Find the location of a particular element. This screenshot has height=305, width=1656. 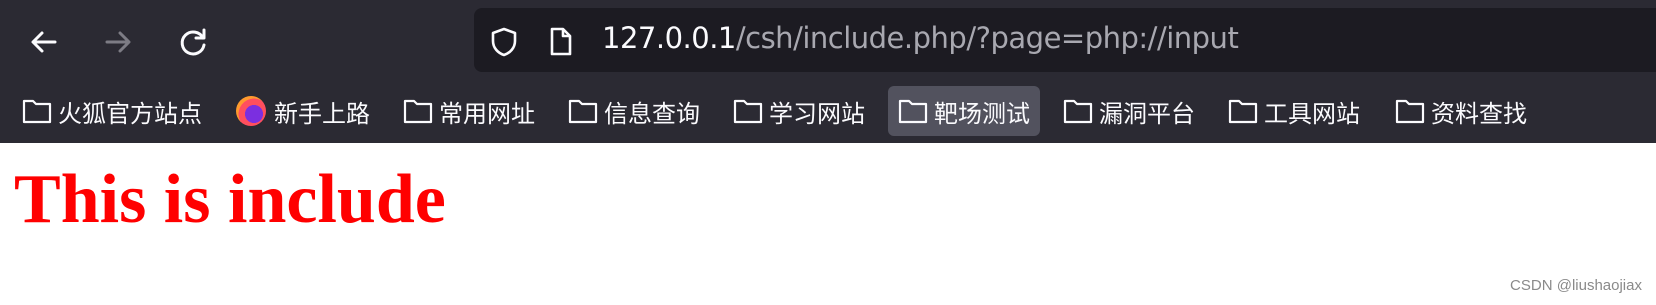

url-host: 127.0.0.1 is located at coordinates (669, 38).